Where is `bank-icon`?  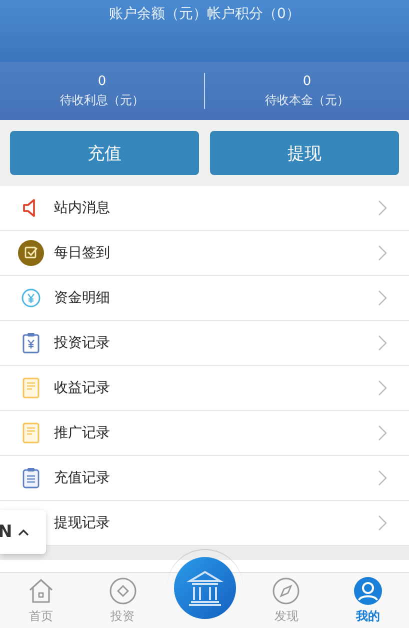 bank-icon is located at coordinates (205, 587).